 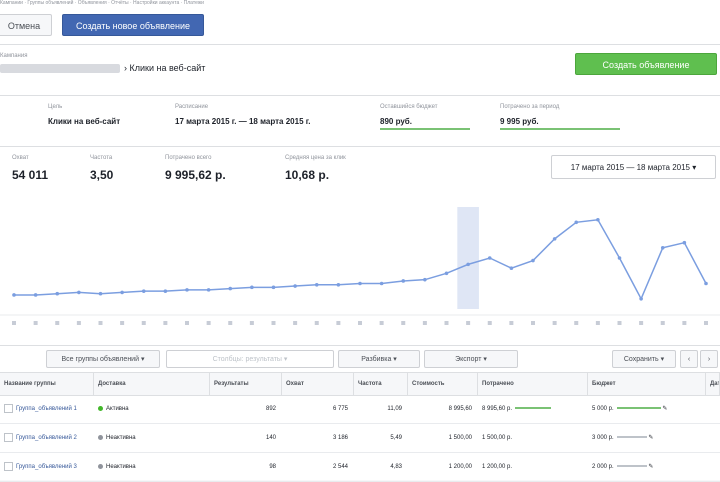 What do you see at coordinates (165, 68) in the screenshot?
I see `breadcrumb-suffix: › Клики на веб-сайт` at bounding box center [165, 68].